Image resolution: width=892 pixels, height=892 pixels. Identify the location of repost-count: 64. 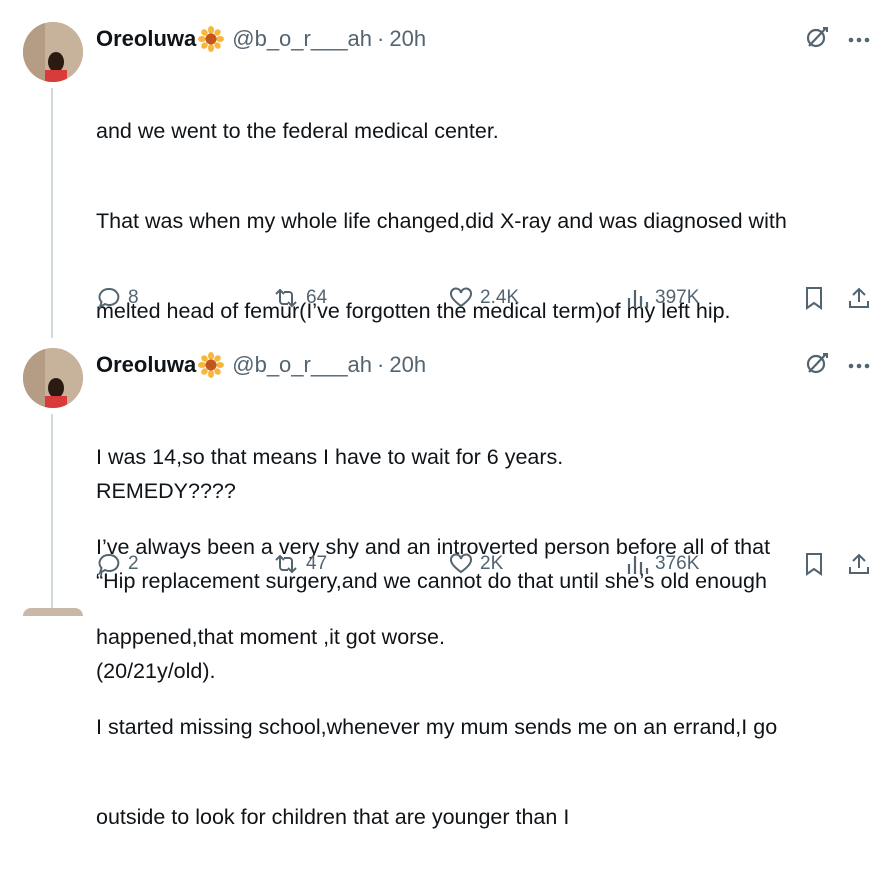
(317, 297).